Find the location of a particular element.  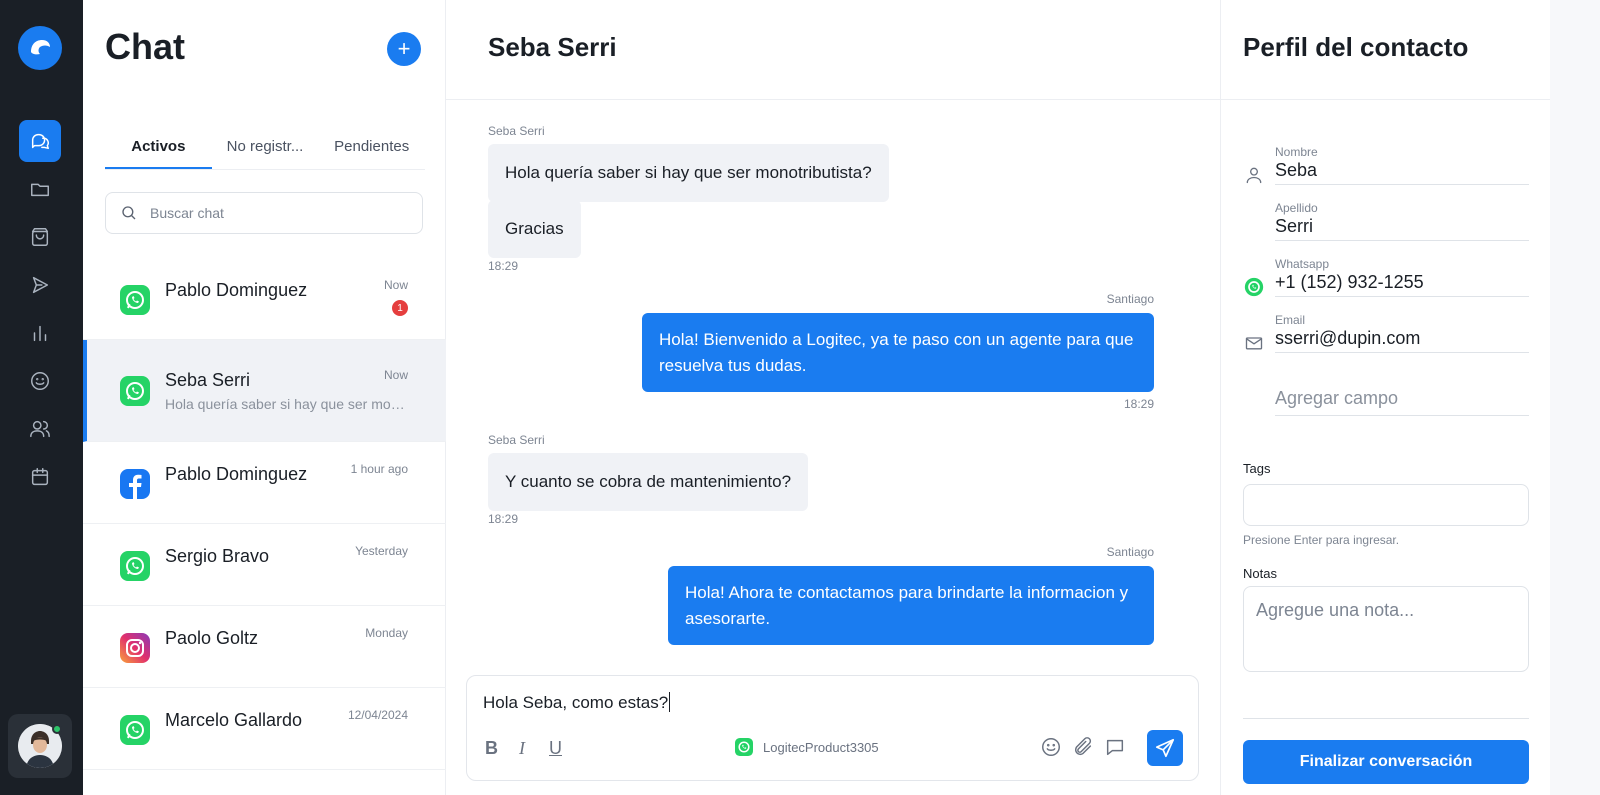

chat-list-item: Pablo Dominguez 1 hour ago is located at coordinates (264, 483).